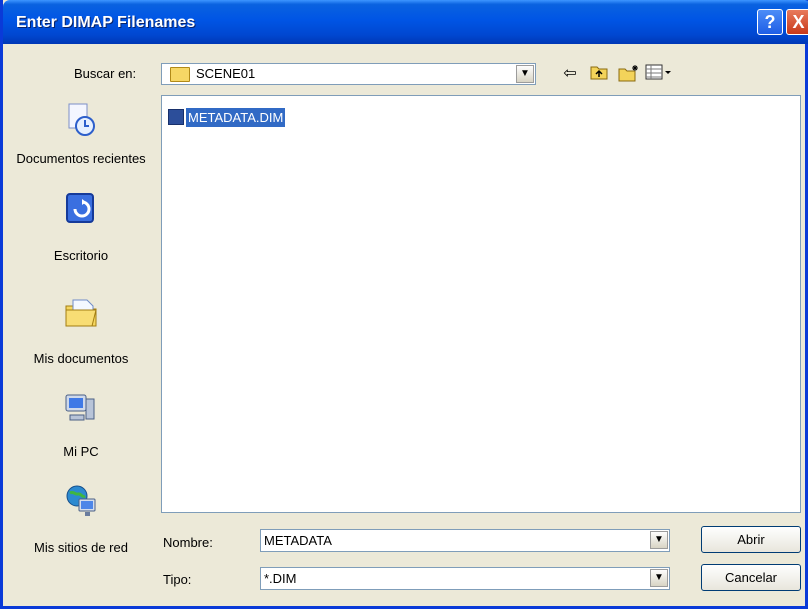 The width and height of the screenshot is (808, 609). I want to click on cancel-button: Cancelar, so click(751, 577).